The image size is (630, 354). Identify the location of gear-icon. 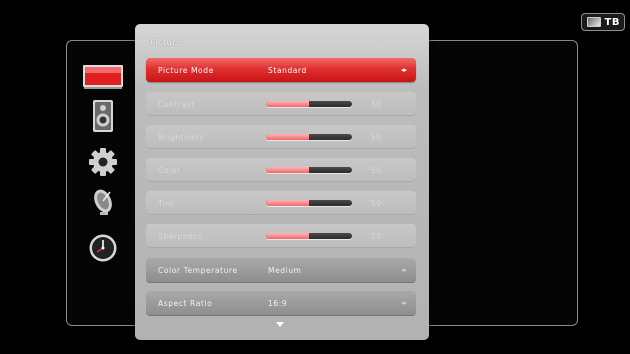
(103, 162).